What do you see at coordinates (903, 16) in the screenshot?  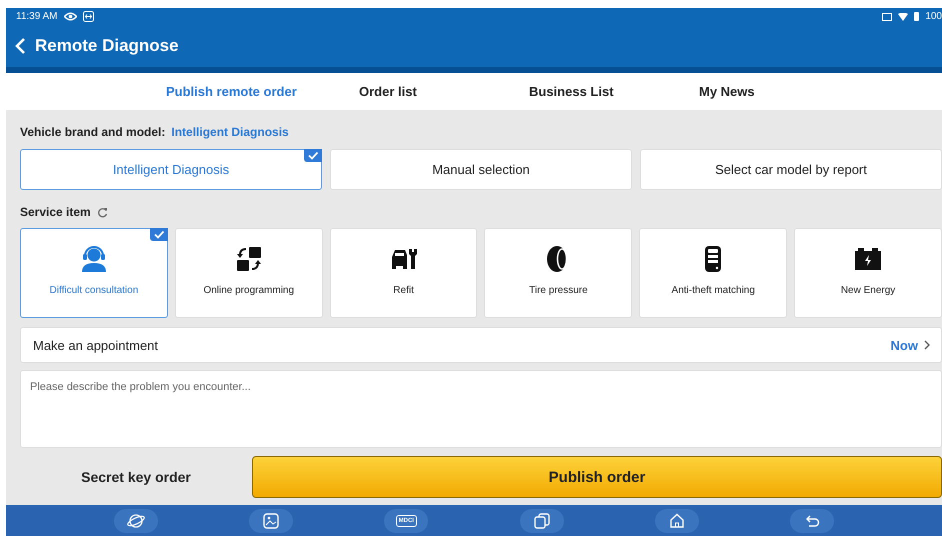 I see `wifi-icon` at bounding box center [903, 16].